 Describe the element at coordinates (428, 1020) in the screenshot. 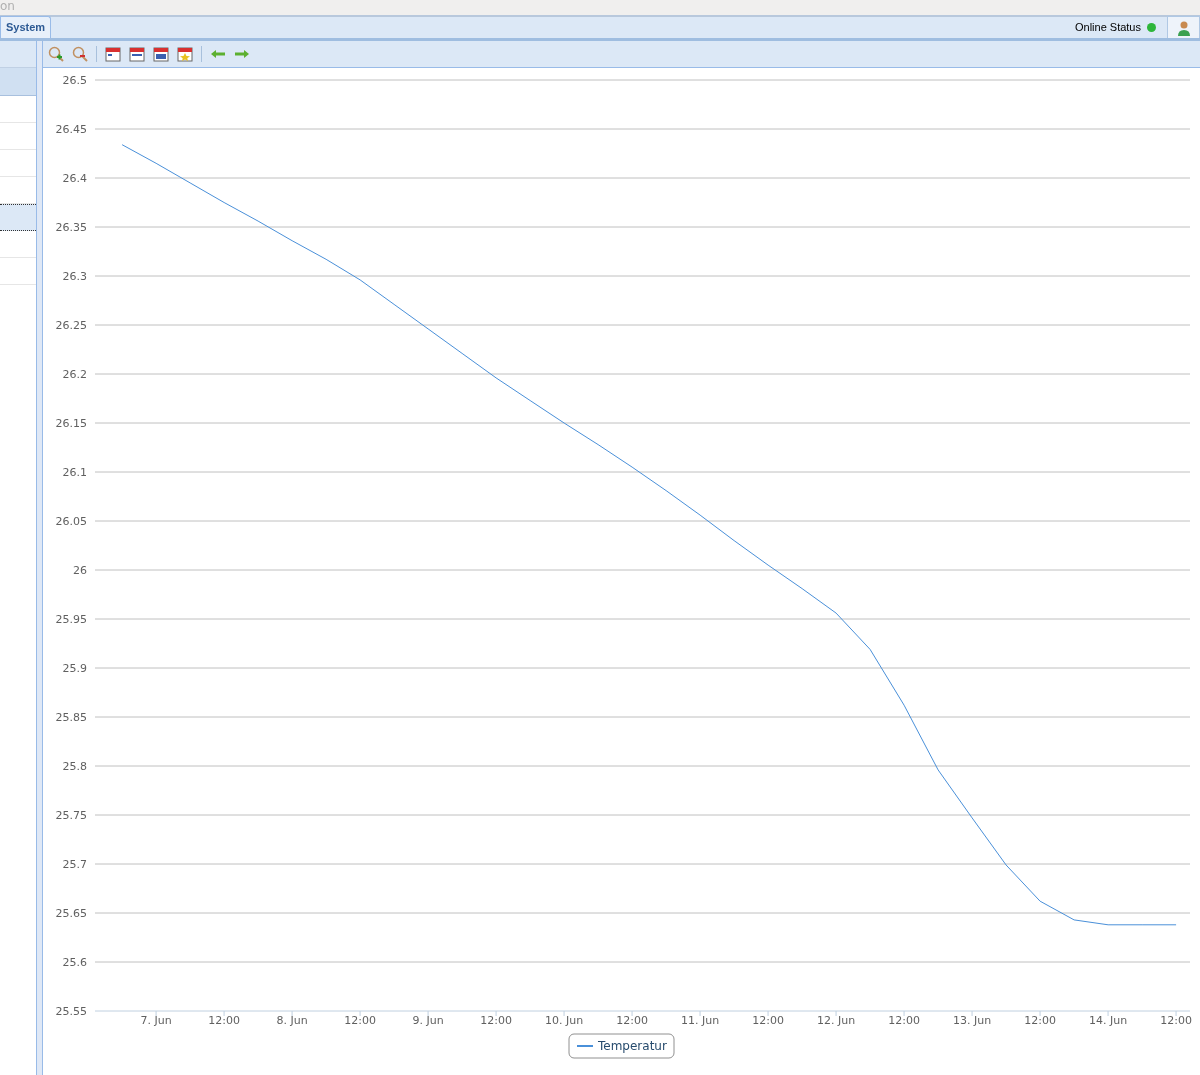

I see `x-tick-label: 9. Jun` at that location.